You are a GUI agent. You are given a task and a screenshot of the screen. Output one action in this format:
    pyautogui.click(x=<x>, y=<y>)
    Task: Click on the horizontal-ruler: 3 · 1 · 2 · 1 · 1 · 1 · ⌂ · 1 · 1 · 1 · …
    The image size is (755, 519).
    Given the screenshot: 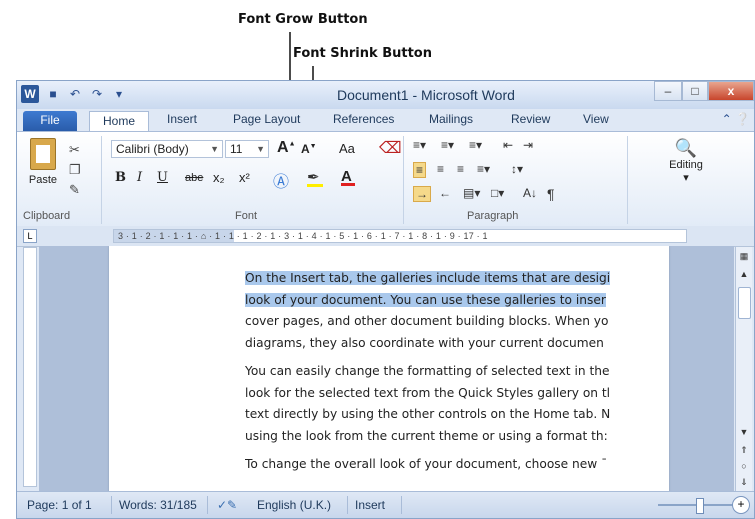 What is the action you would take?
    pyautogui.click(x=400, y=236)
    